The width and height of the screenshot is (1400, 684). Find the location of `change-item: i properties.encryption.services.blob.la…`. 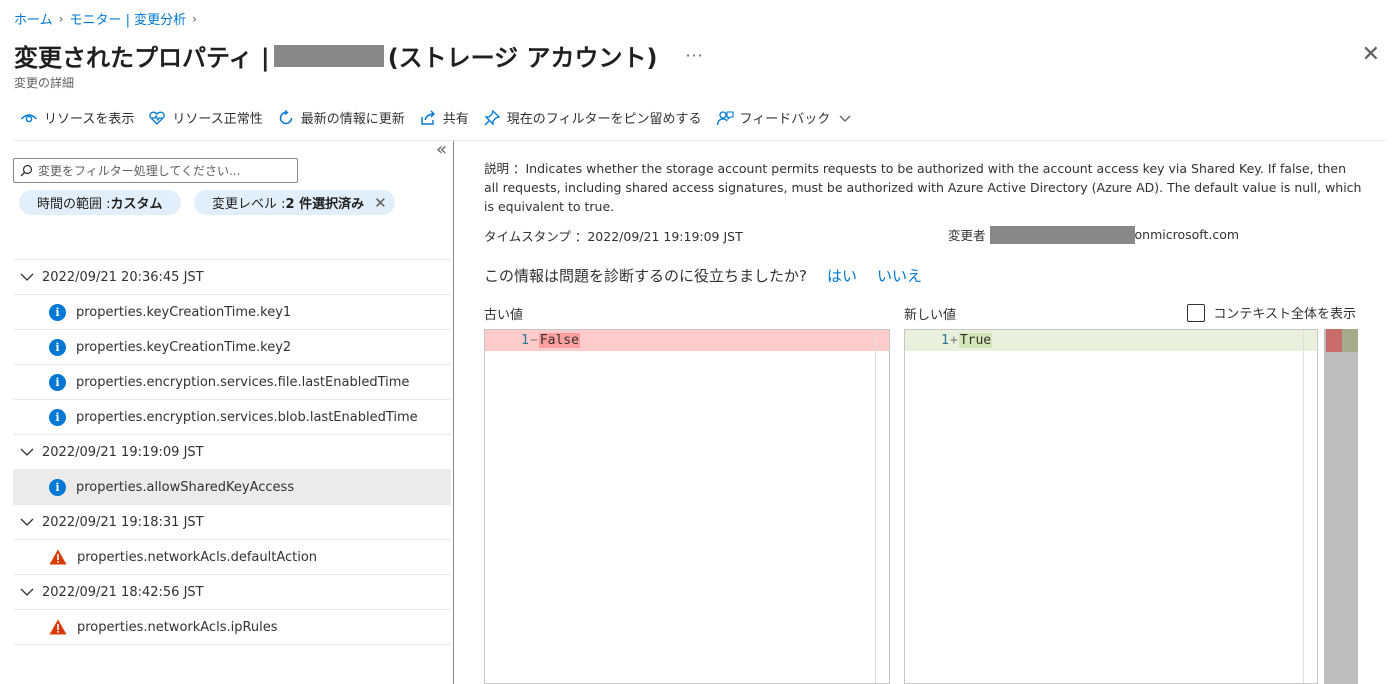

change-item: i properties.encryption.services.blob.la… is located at coordinates (232, 417).